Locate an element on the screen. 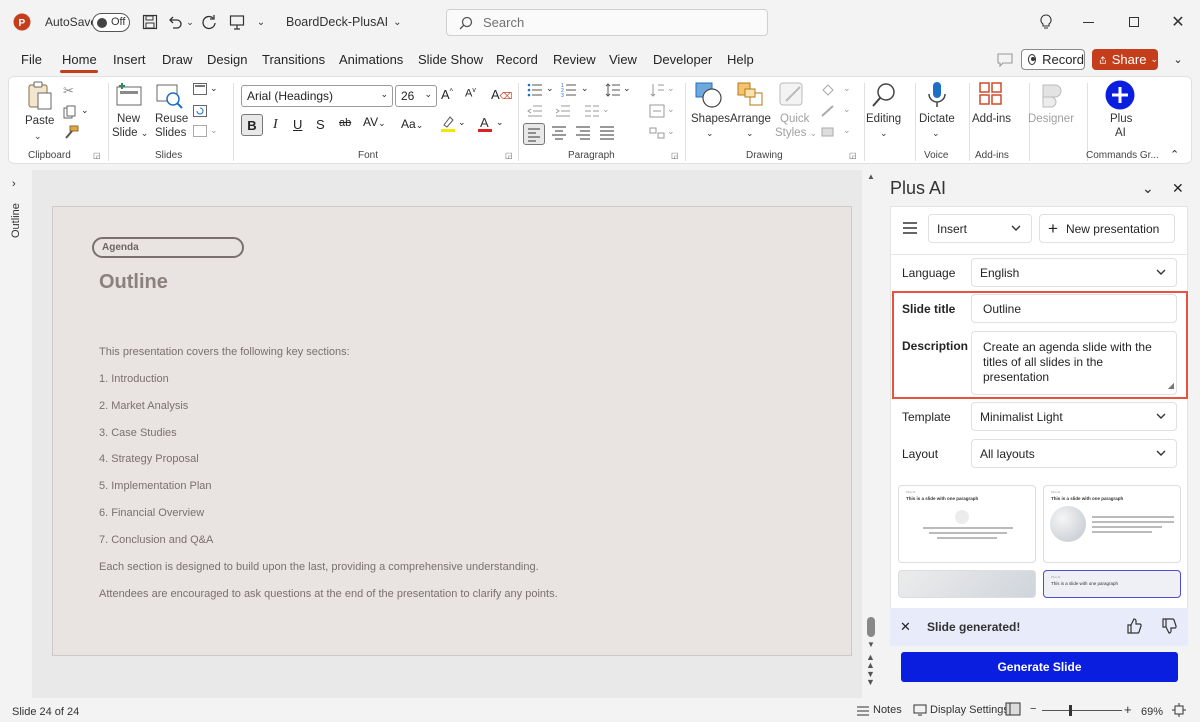 Image resolution: width=1200 pixels, height=722 pixels. font-size-select: 26 ⌄ is located at coordinates (416, 96).